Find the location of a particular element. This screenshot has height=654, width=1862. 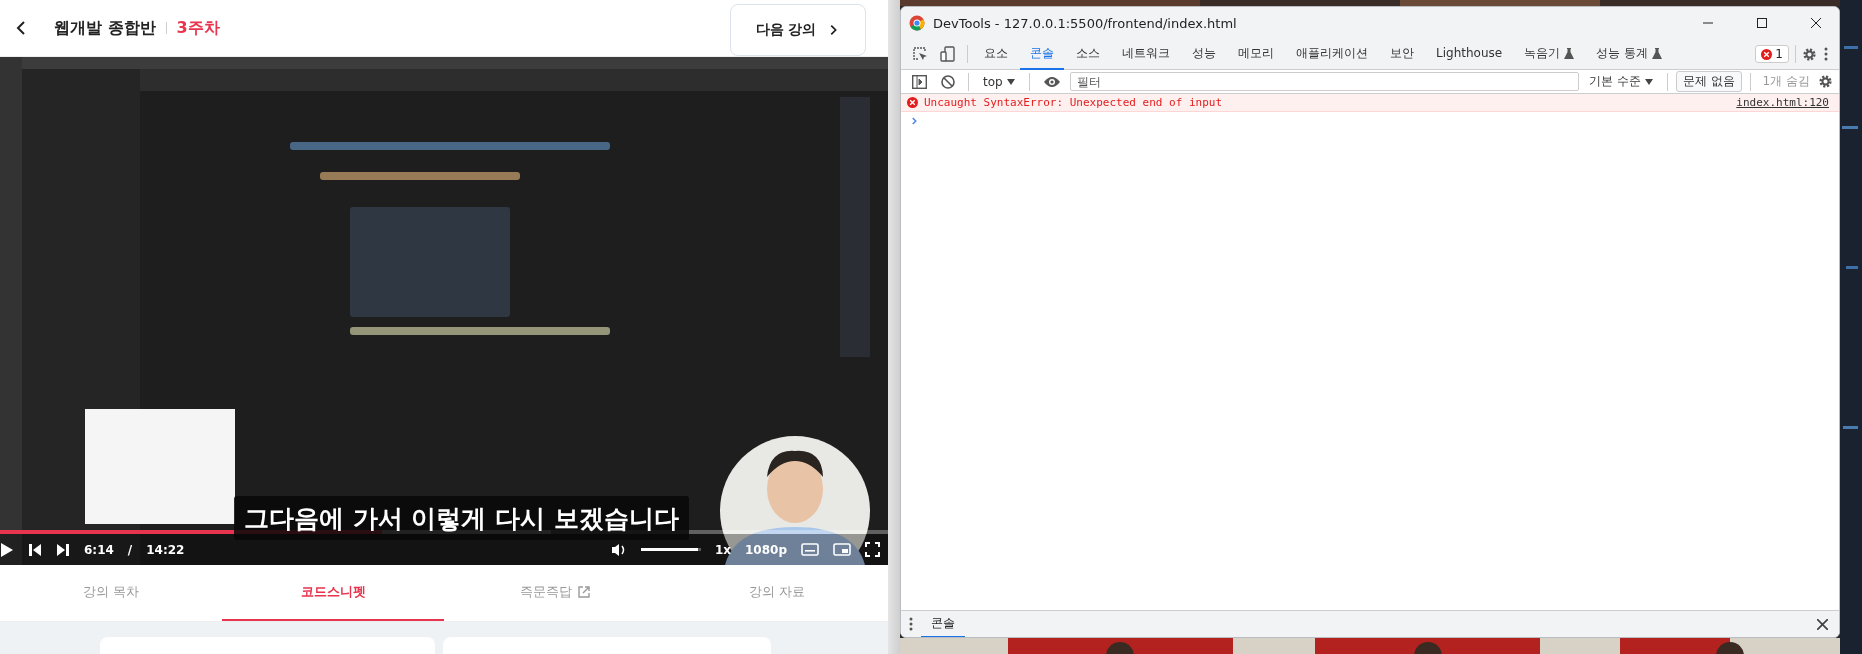

devtools-tab: 녹음기 is located at coordinates (1549, 54).